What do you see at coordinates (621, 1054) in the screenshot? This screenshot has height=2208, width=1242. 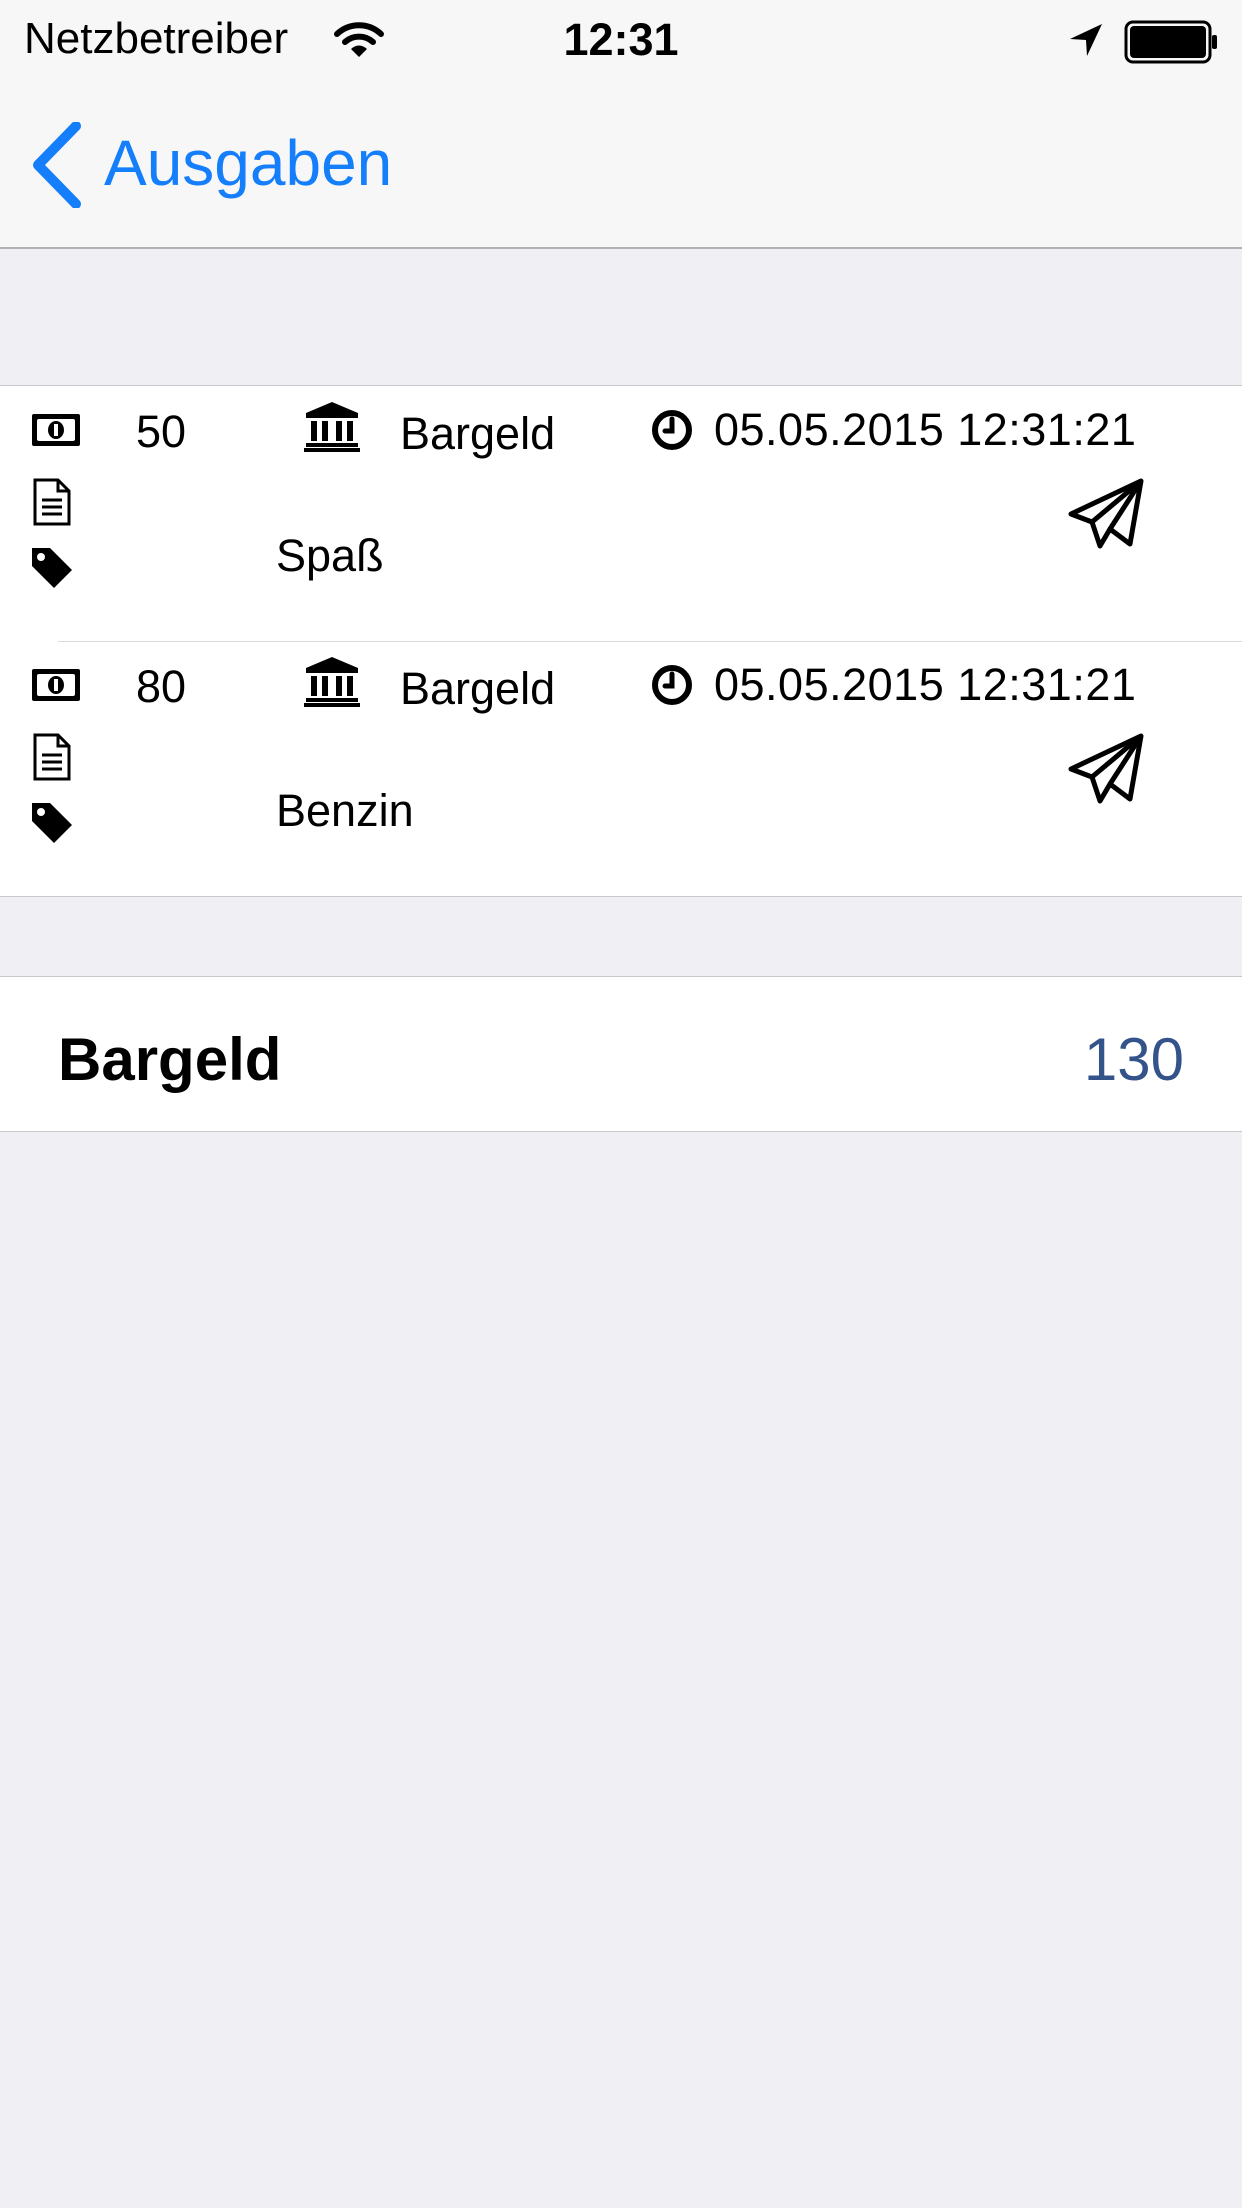 I see `total-row: Bargeld 130` at bounding box center [621, 1054].